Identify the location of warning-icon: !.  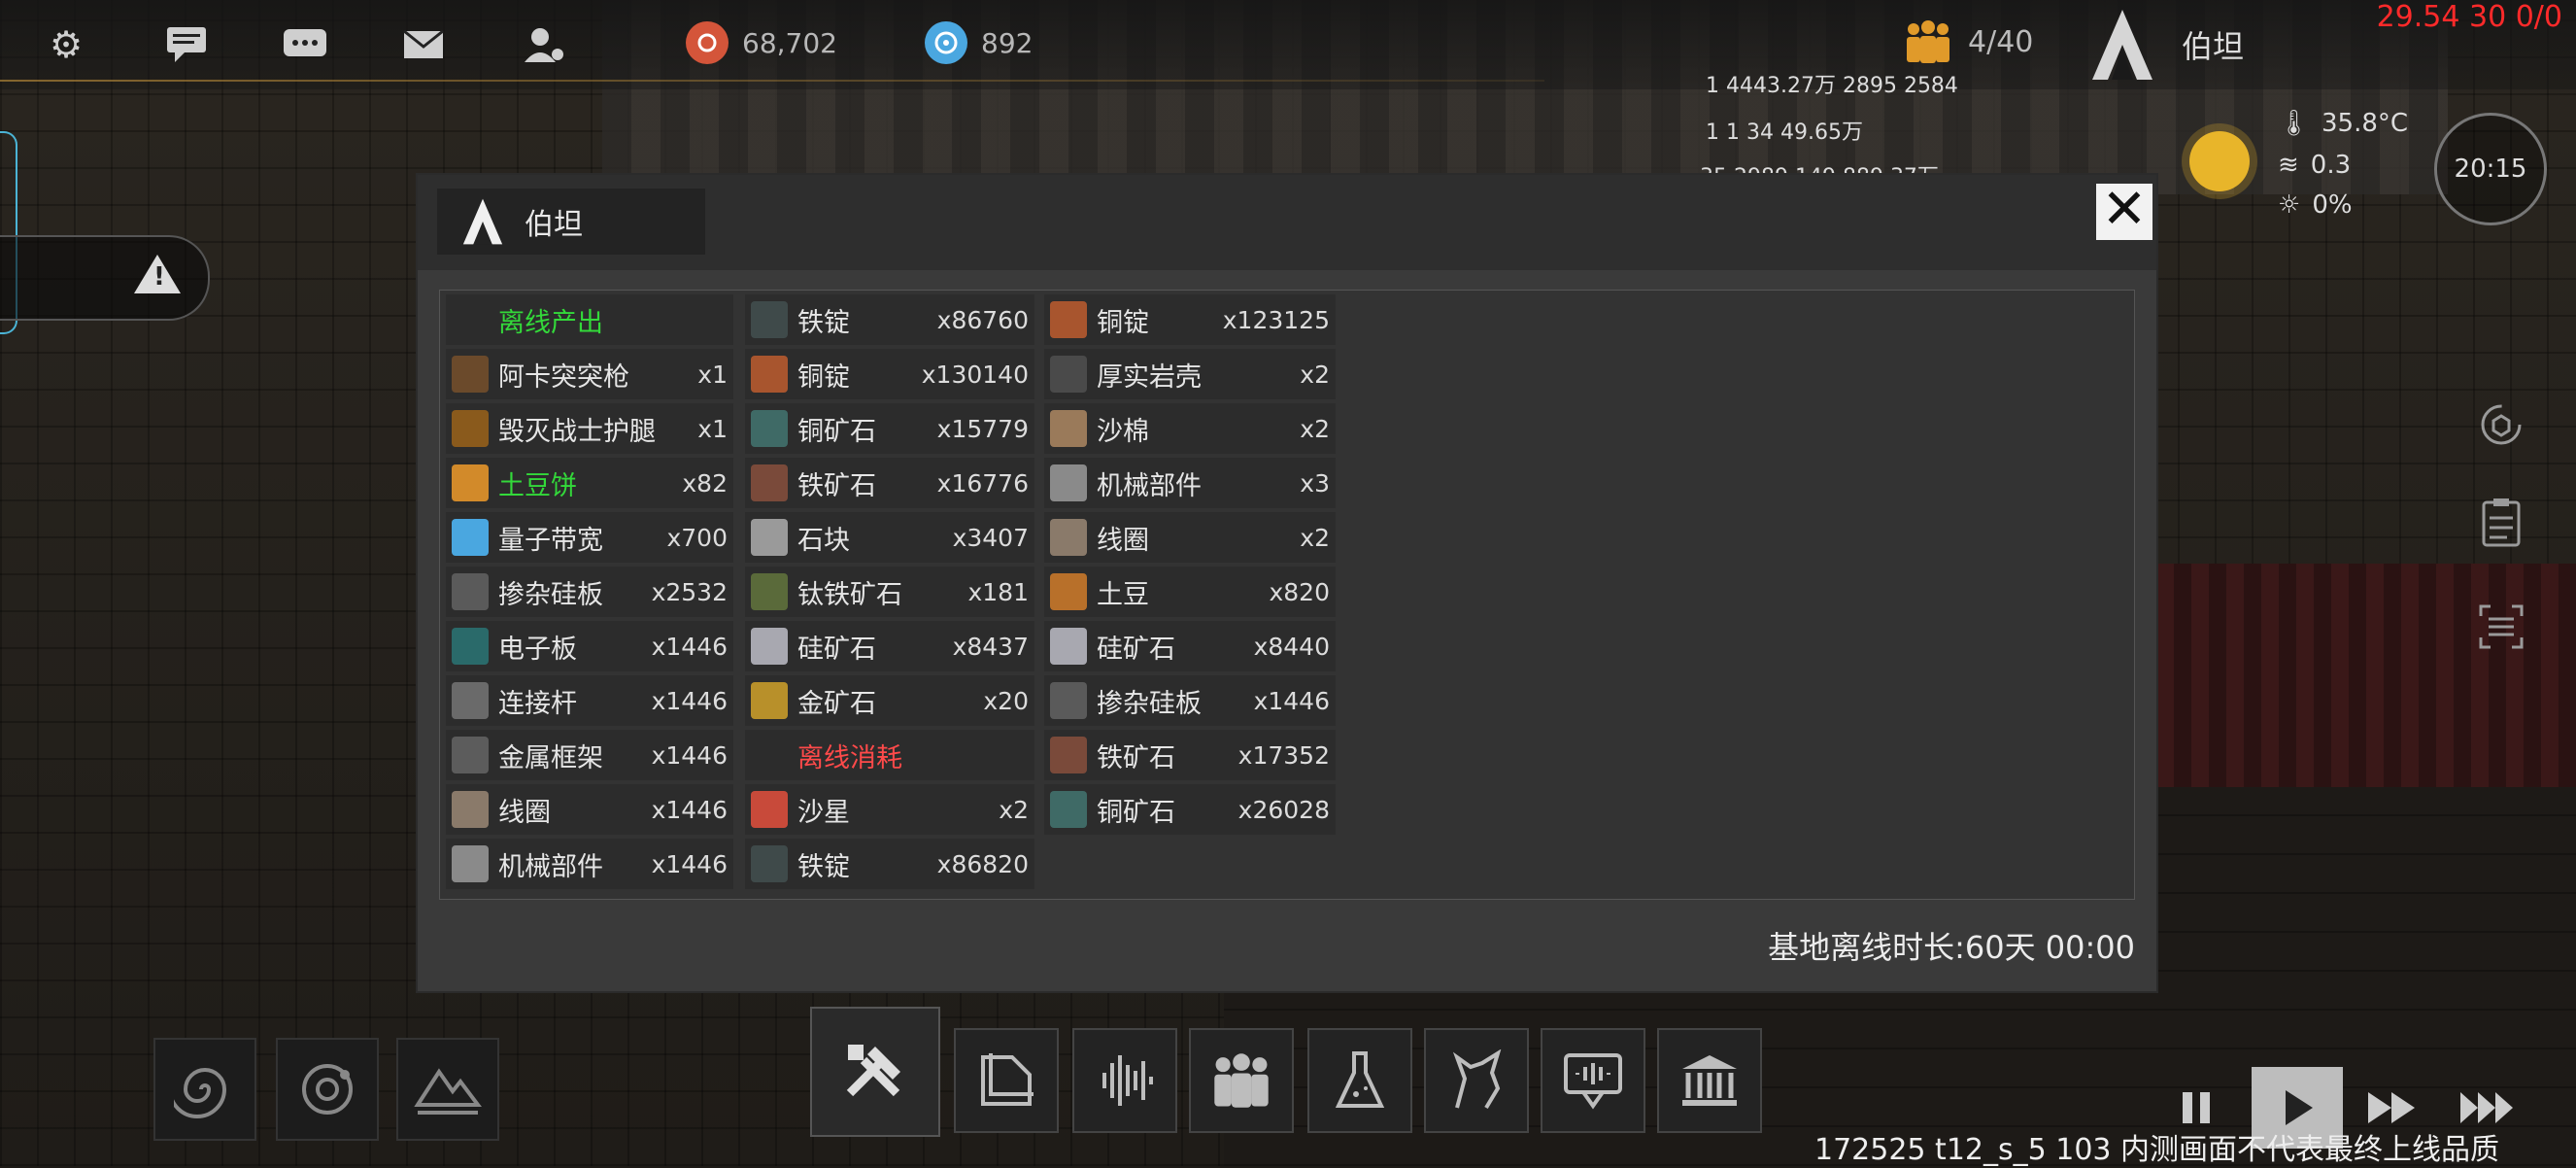
(157, 274).